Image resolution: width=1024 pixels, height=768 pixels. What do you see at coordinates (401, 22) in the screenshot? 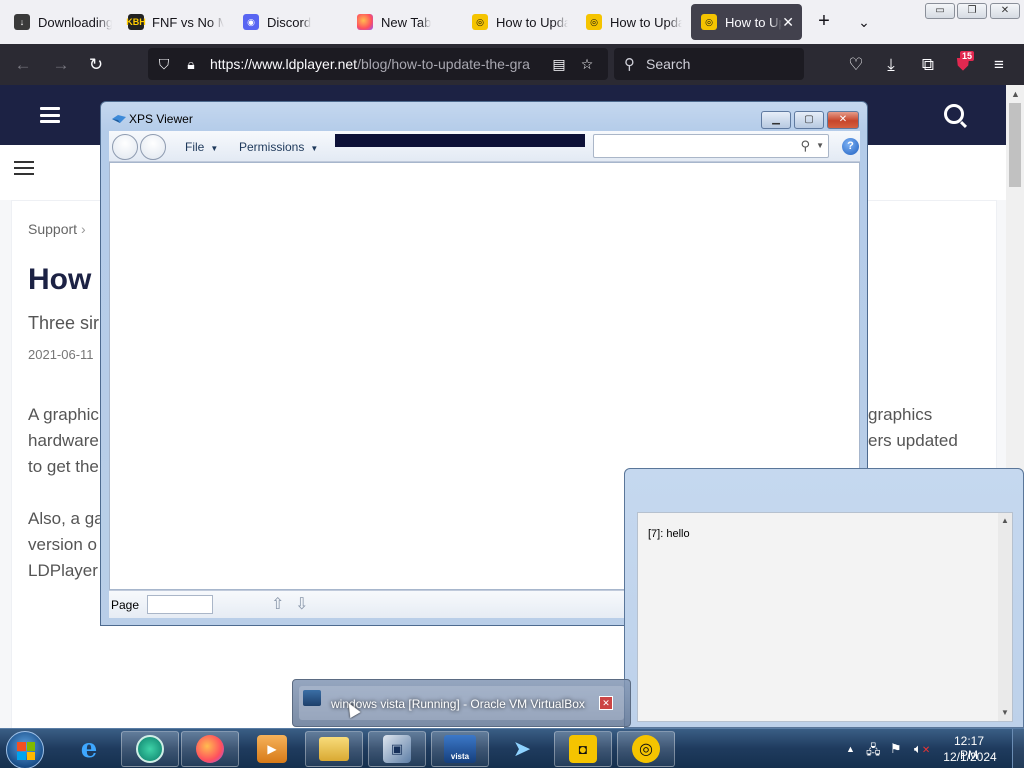
I see `tab-new-tab: New Tab` at bounding box center [401, 22].